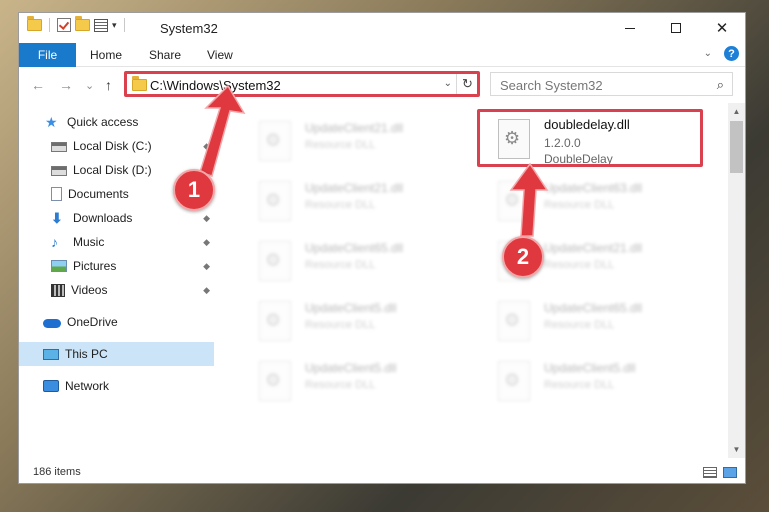  I want to click on pictures-icon, so click(59, 266).